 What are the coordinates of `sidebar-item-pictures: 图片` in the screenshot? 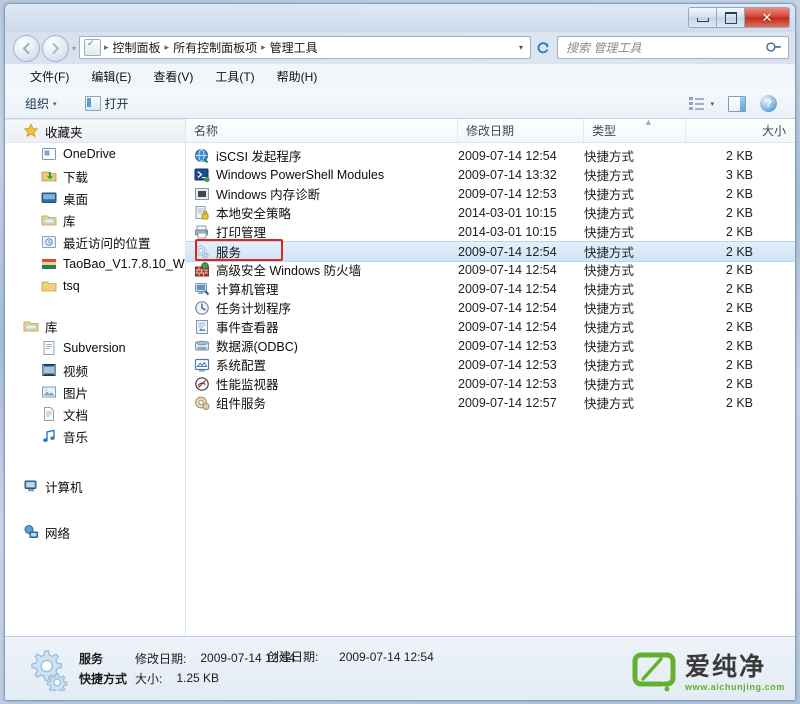 It's located at (95, 392).